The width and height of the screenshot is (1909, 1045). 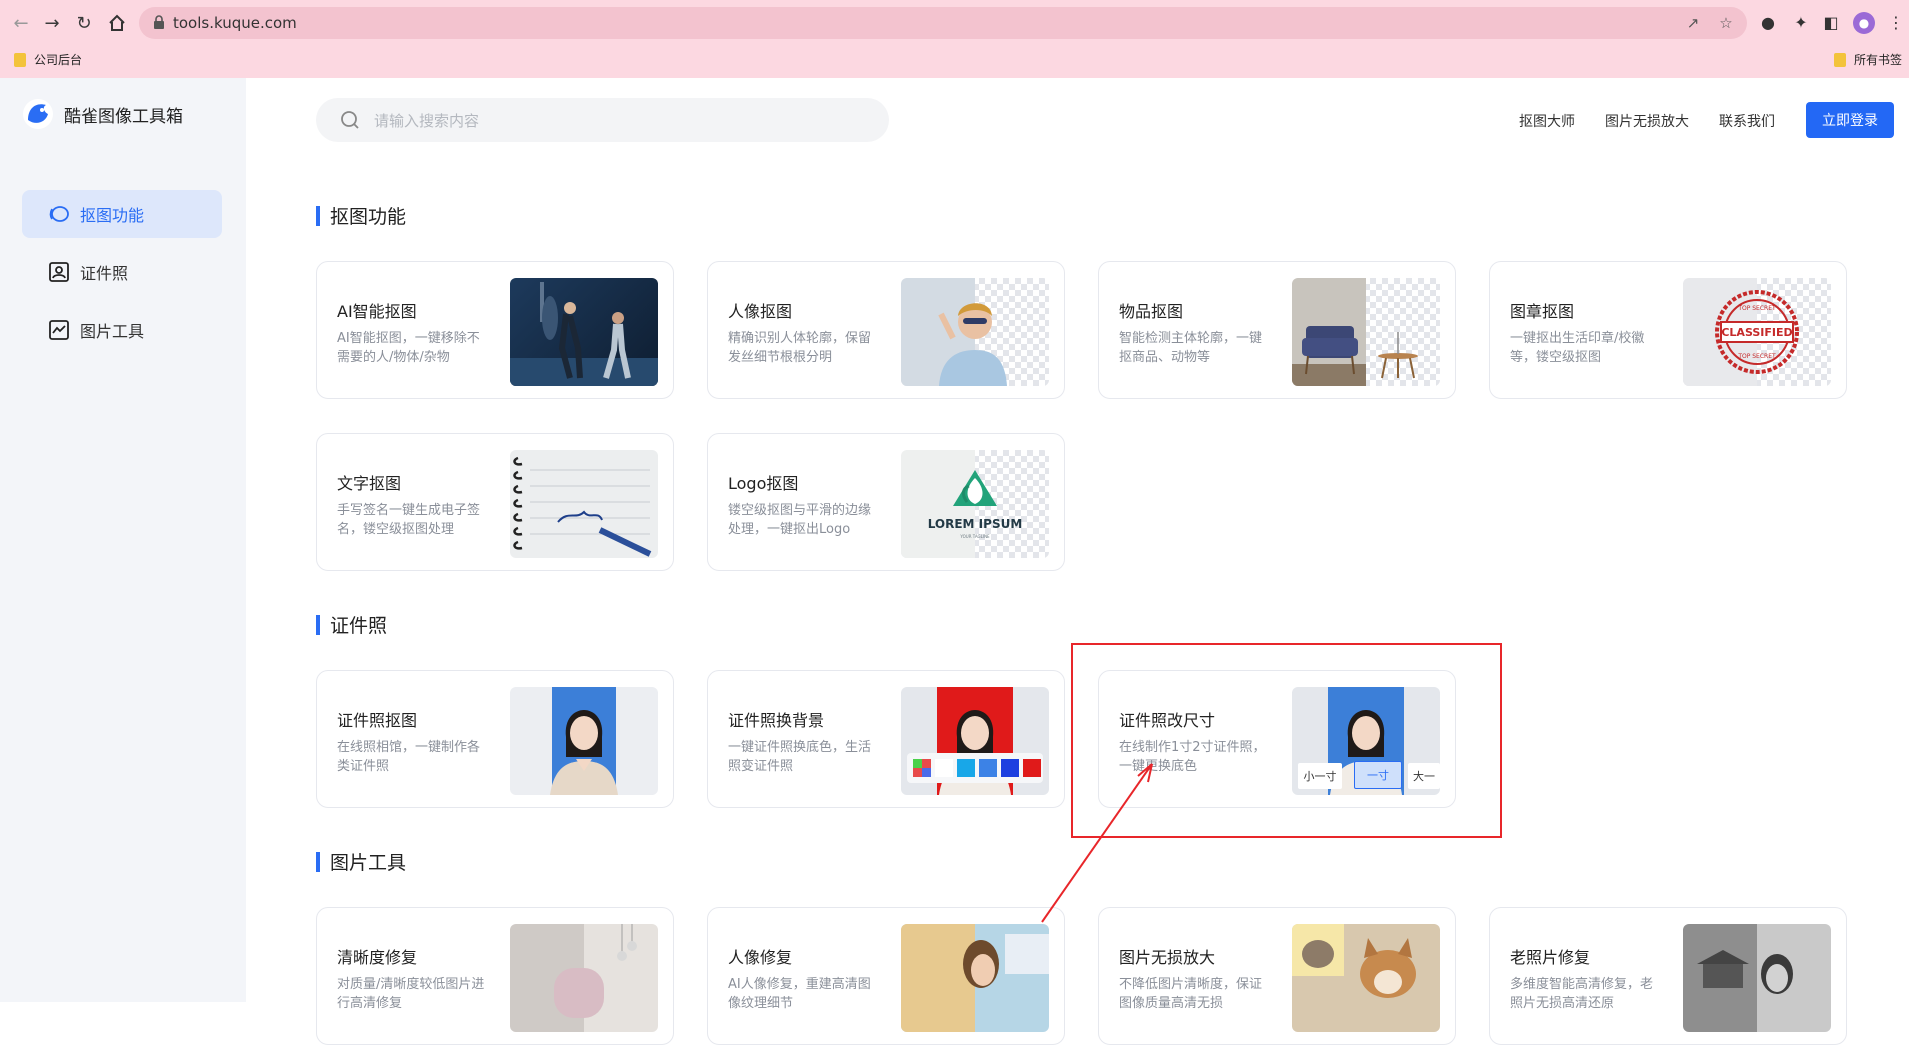 I want to click on bookmark-company: 公司后台, so click(x=48, y=59).